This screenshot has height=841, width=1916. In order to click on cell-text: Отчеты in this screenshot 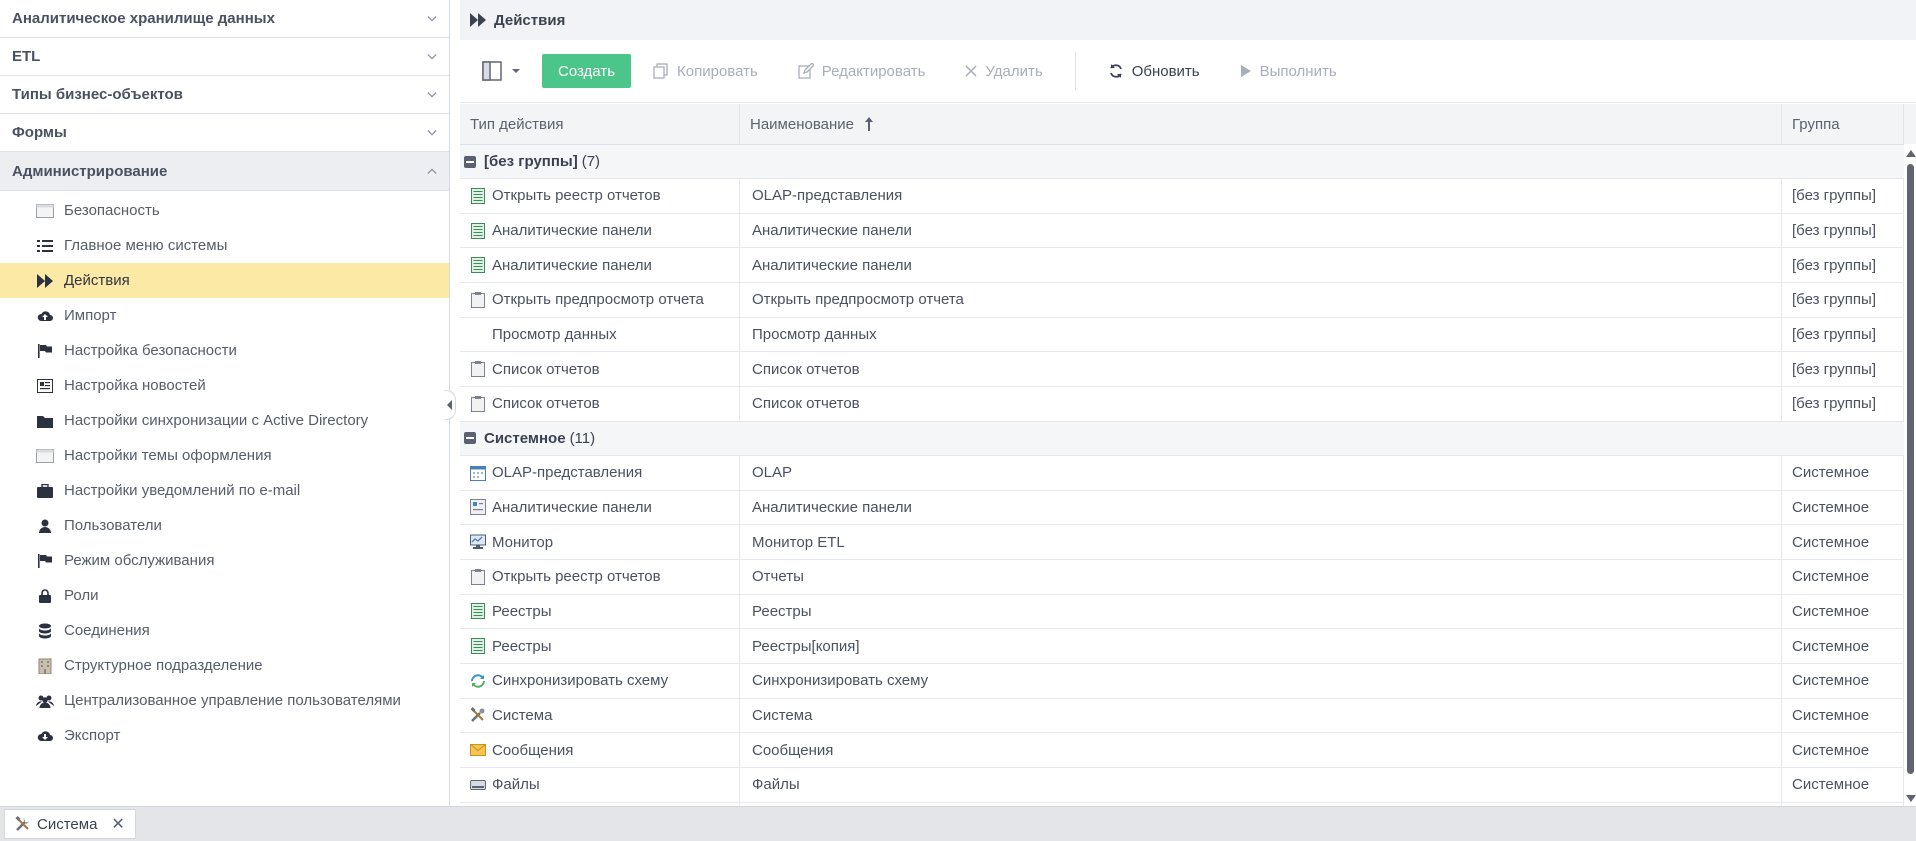, I will do `click(778, 577)`.